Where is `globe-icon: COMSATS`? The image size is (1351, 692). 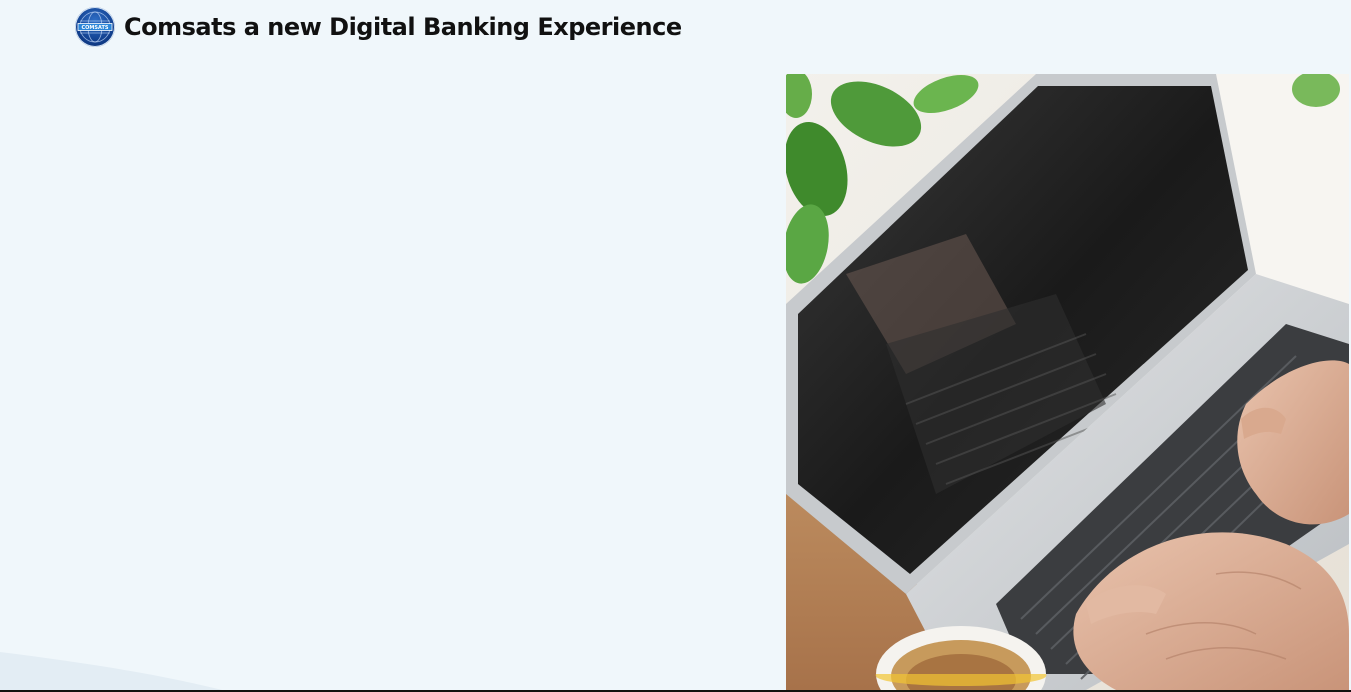 globe-icon: COMSATS is located at coordinates (95, 27).